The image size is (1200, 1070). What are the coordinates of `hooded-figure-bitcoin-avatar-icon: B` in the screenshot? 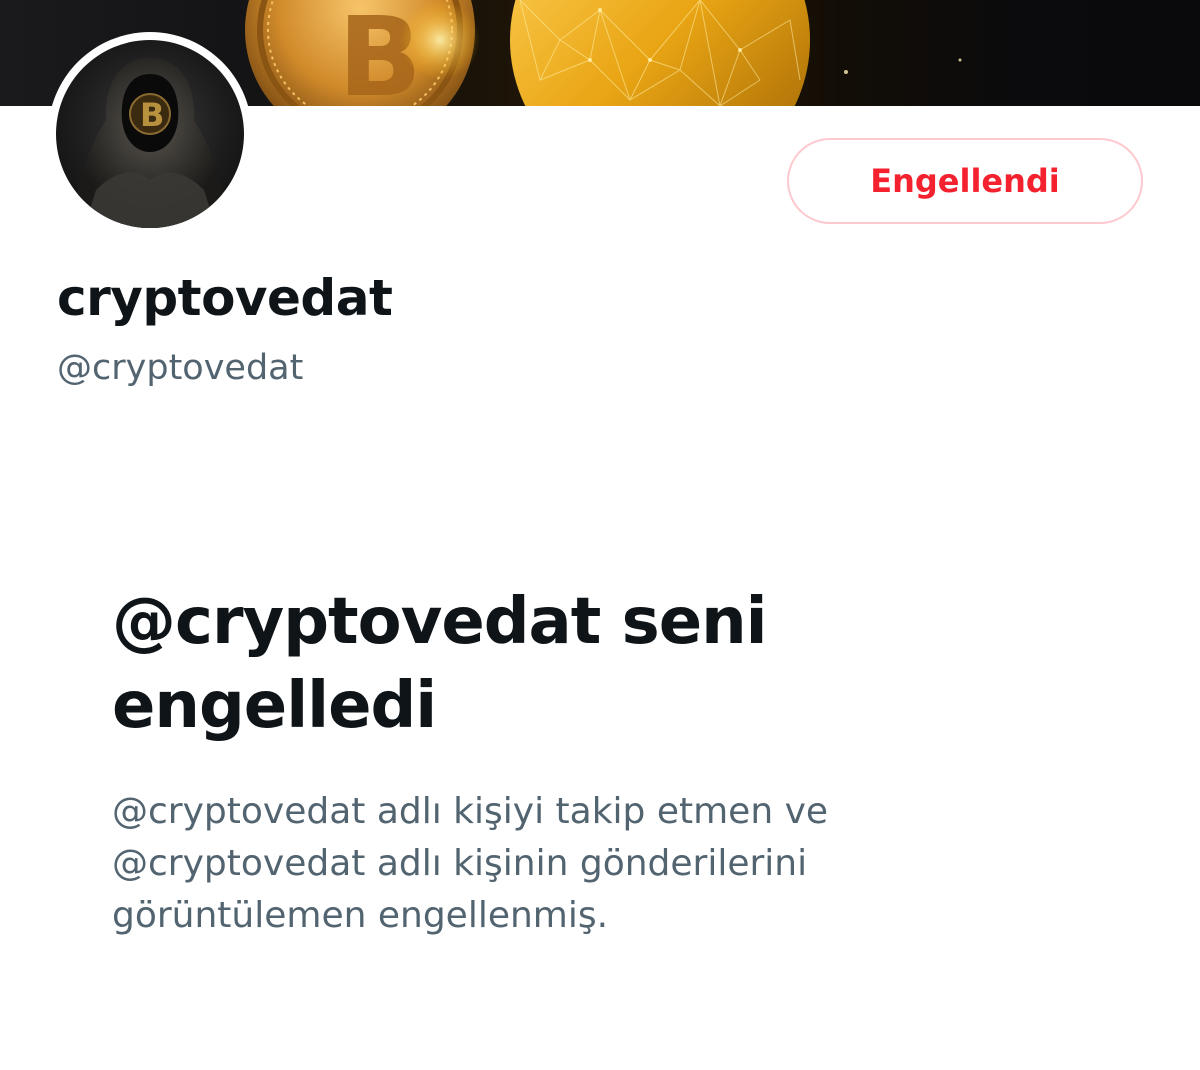 It's located at (150, 143).